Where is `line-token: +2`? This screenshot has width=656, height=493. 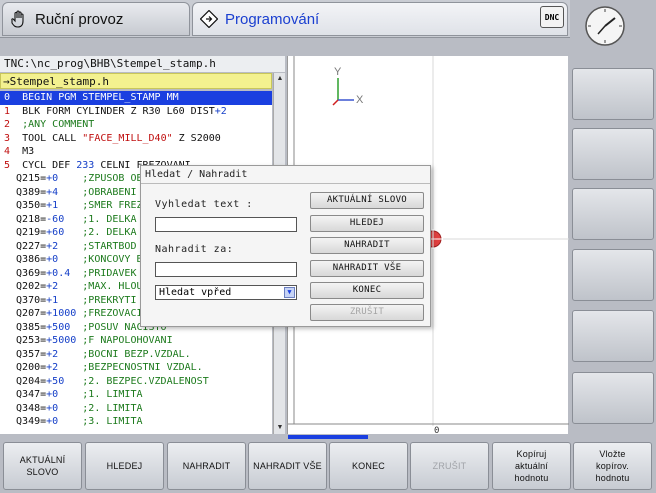 line-token: +2 is located at coordinates (52, 354).